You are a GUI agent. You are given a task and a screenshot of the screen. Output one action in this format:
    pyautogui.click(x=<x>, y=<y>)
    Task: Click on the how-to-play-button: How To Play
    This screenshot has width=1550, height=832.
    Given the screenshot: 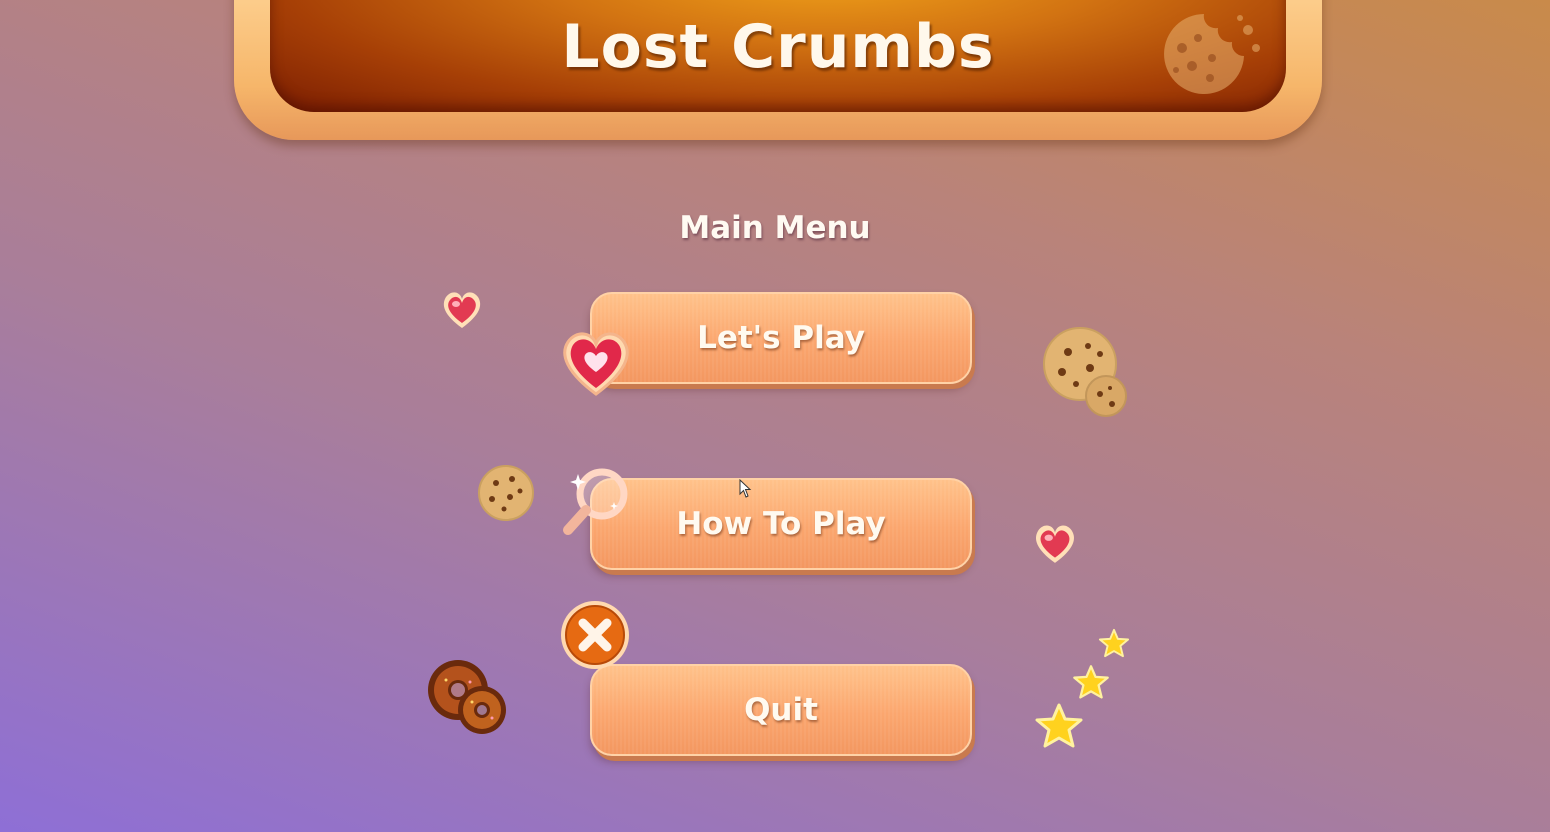 What is the action you would take?
    pyautogui.click(x=781, y=524)
    